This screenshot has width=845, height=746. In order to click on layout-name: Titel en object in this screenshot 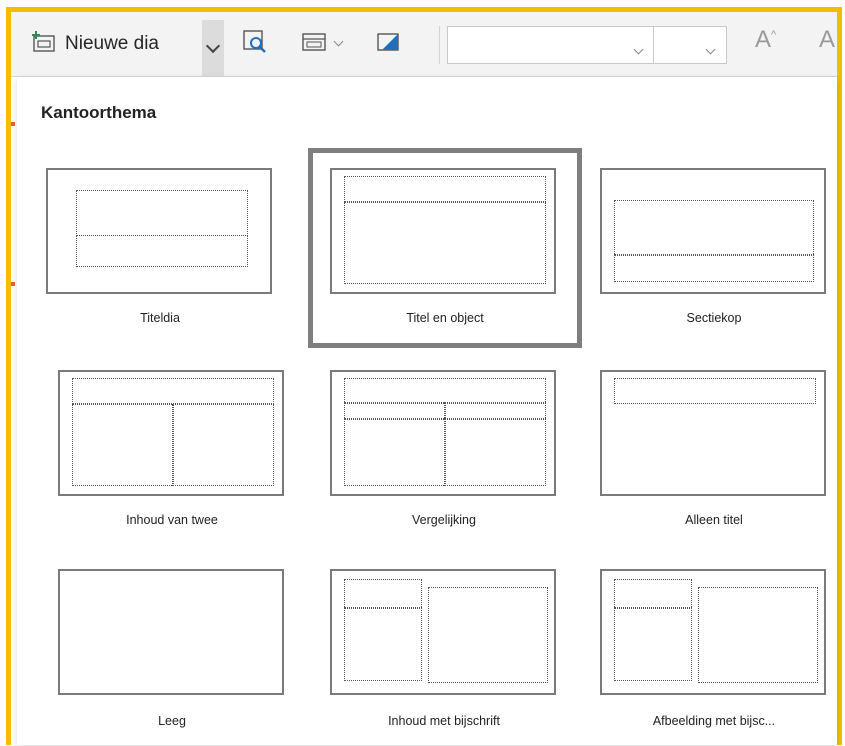, I will do `click(445, 318)`.